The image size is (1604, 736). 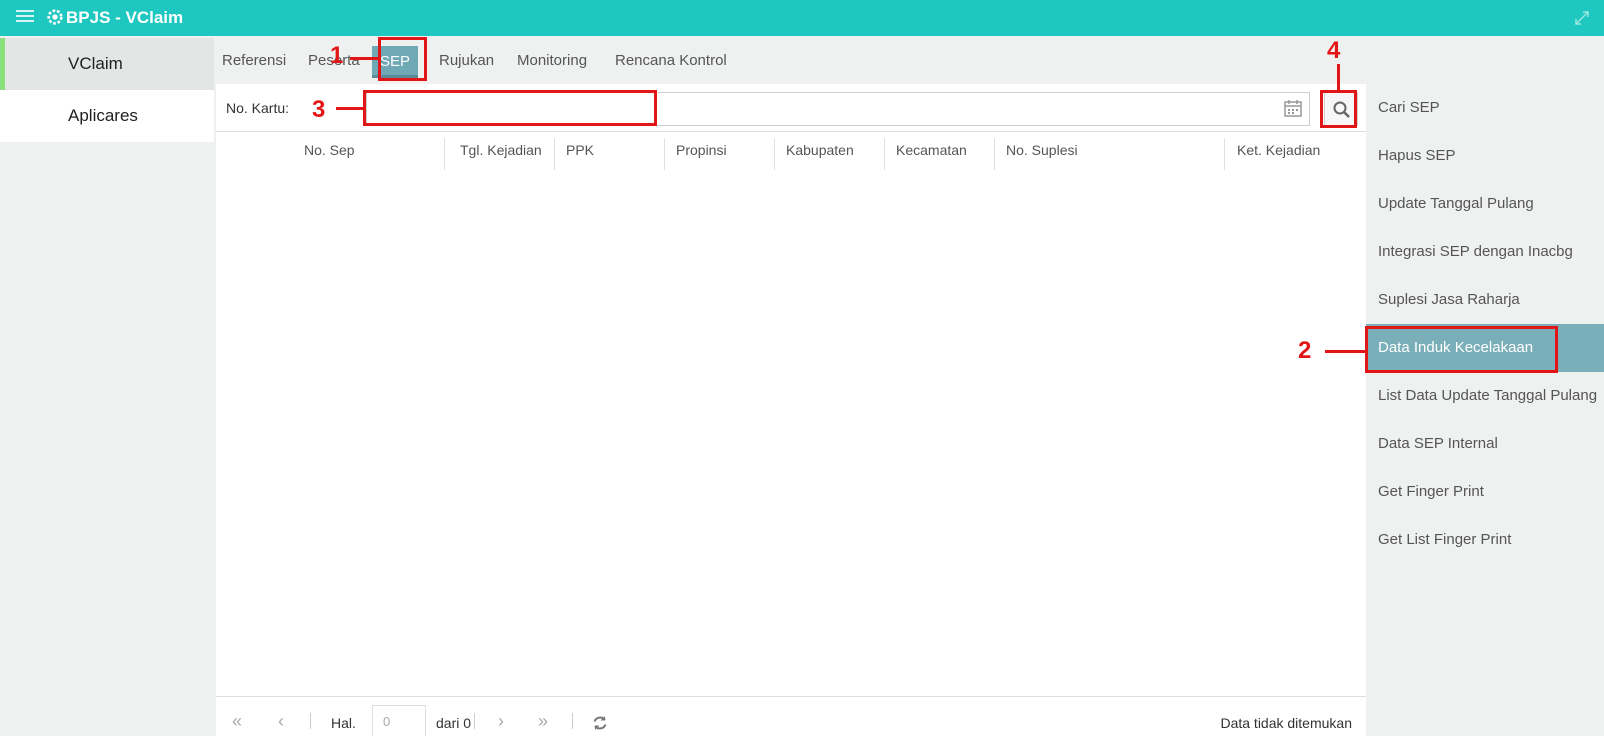 What do you see at coordinates (1485, 492) in the screenshot?
I see `menu-item-get-finger-print: Get Finger Print` at bounding box center [1485, 492].